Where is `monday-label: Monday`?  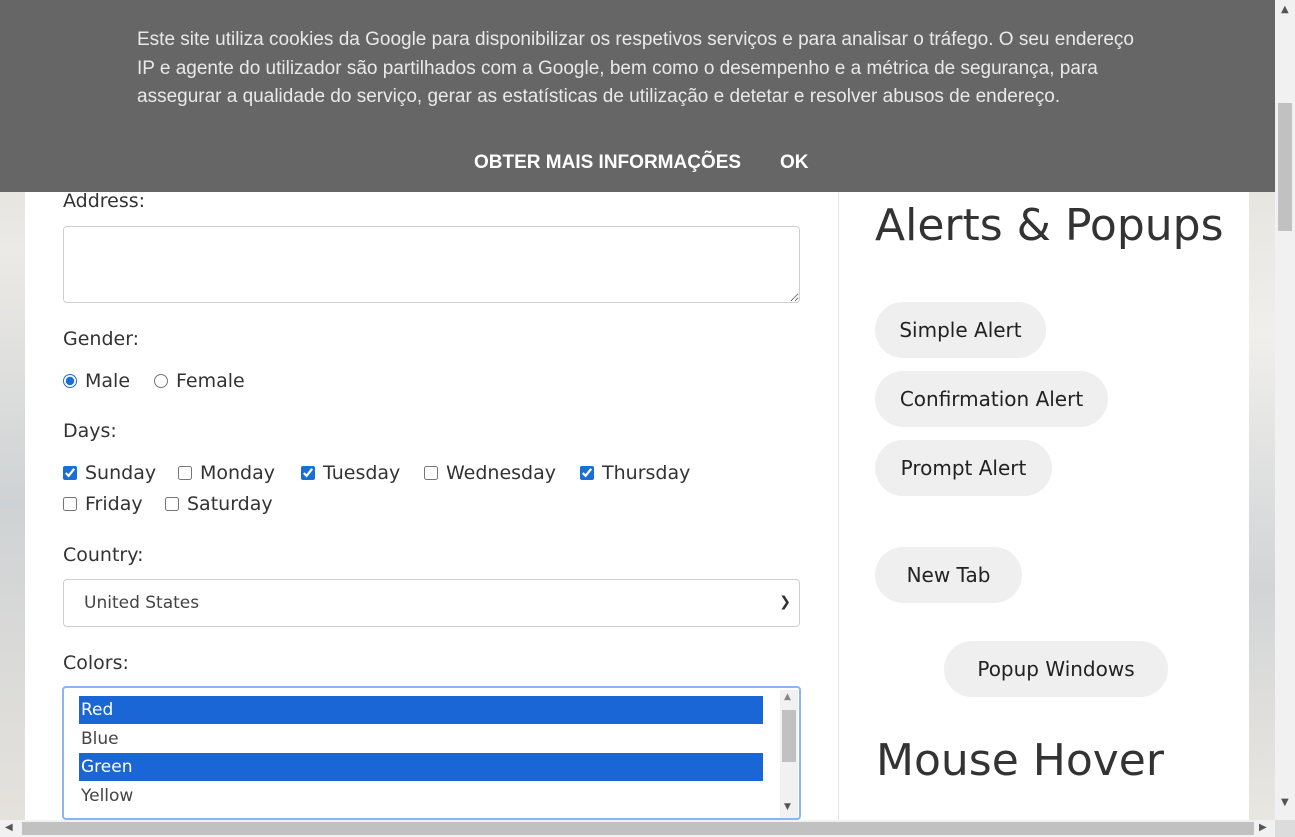 monday-label: Monday is located at coordinates (238, 473).